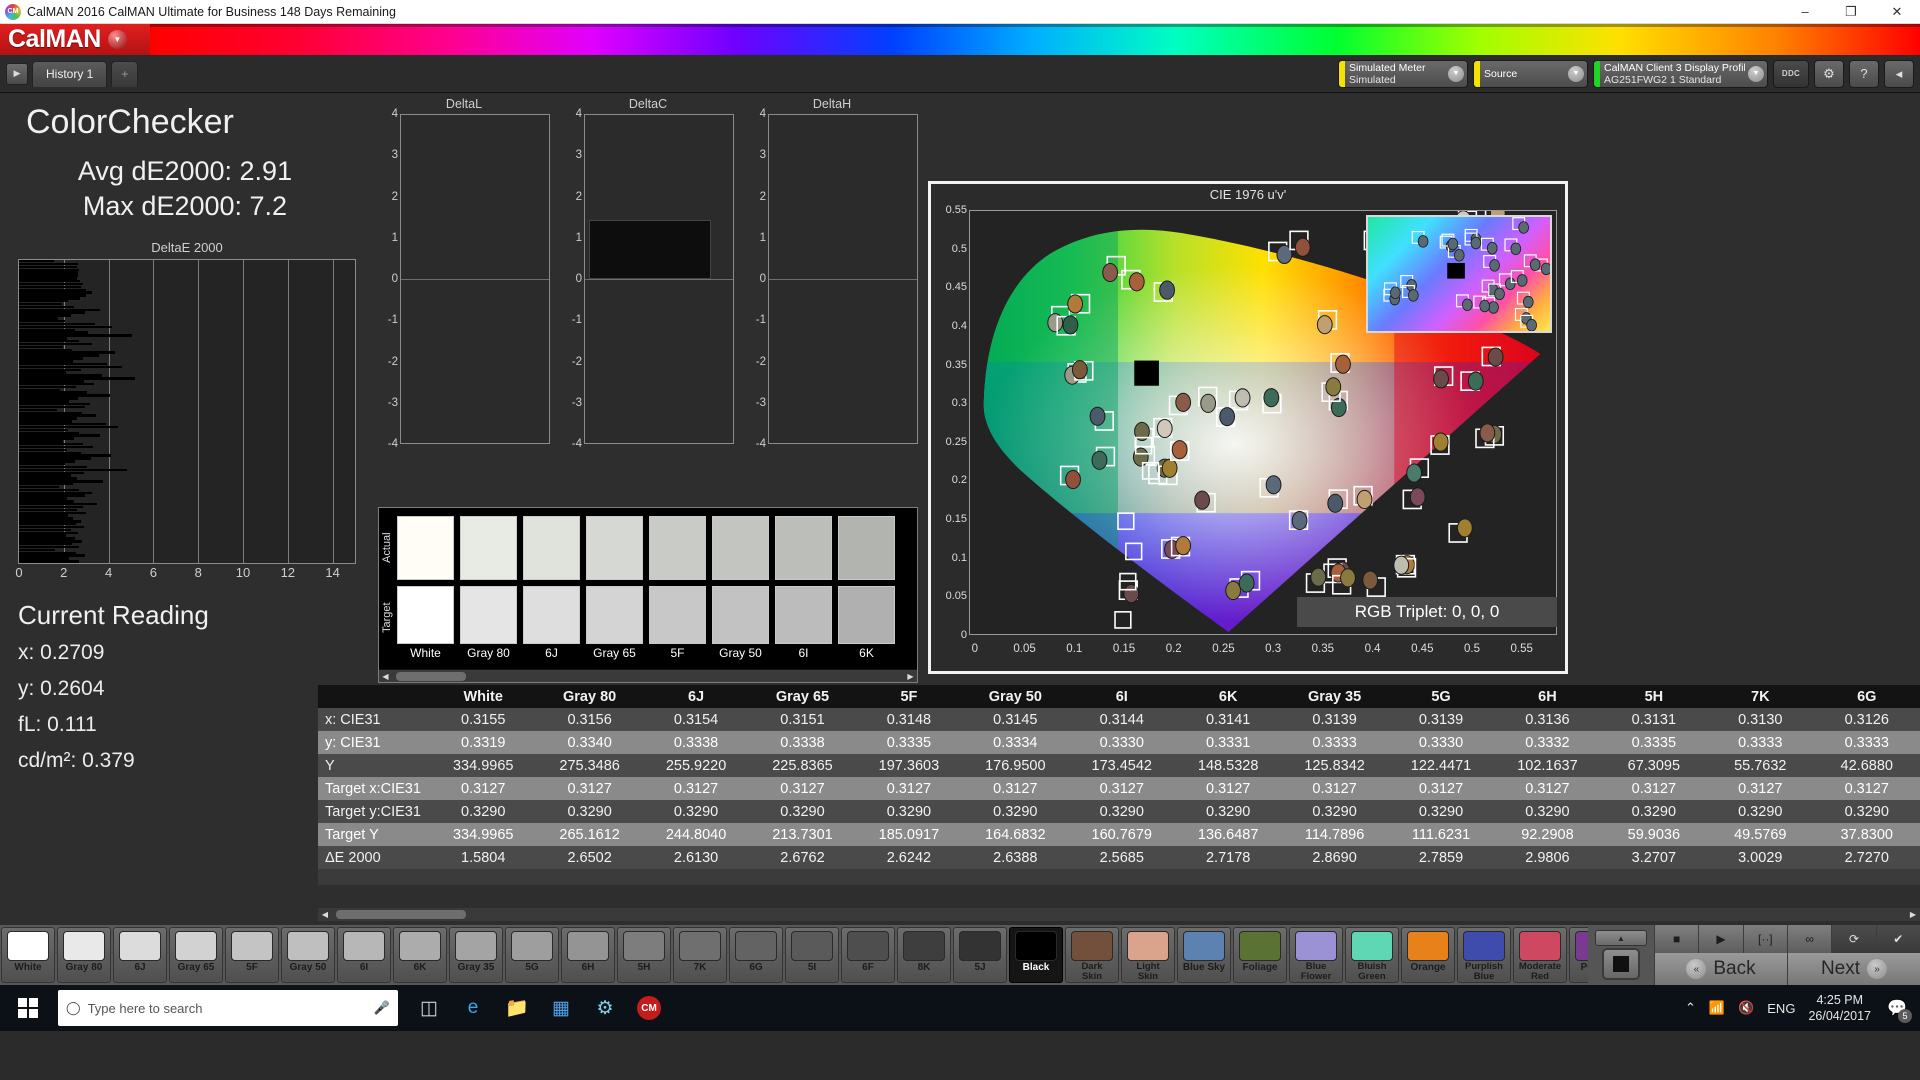 The image size is (1920, 1080). Describe the element at coordinates (1228, 696) in the screenshot. I see `column-header: 6K` at that location.